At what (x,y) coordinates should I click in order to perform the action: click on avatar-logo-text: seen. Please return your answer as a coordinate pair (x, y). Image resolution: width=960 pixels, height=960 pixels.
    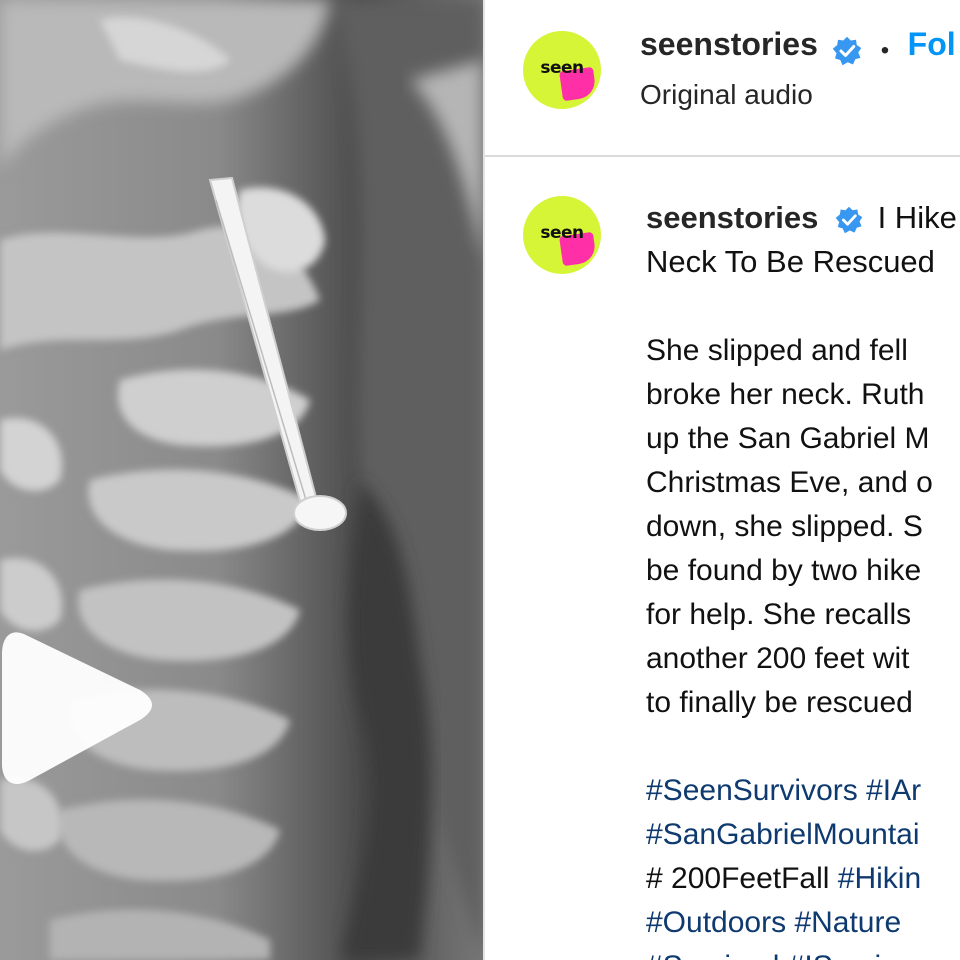
    Looking at the image, I should click on (562, 68).